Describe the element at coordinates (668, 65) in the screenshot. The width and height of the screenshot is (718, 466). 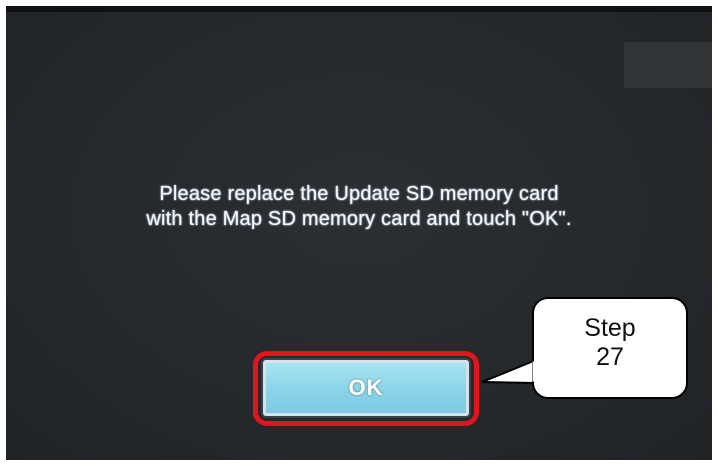
I see `screen-corner-patch` at that location.